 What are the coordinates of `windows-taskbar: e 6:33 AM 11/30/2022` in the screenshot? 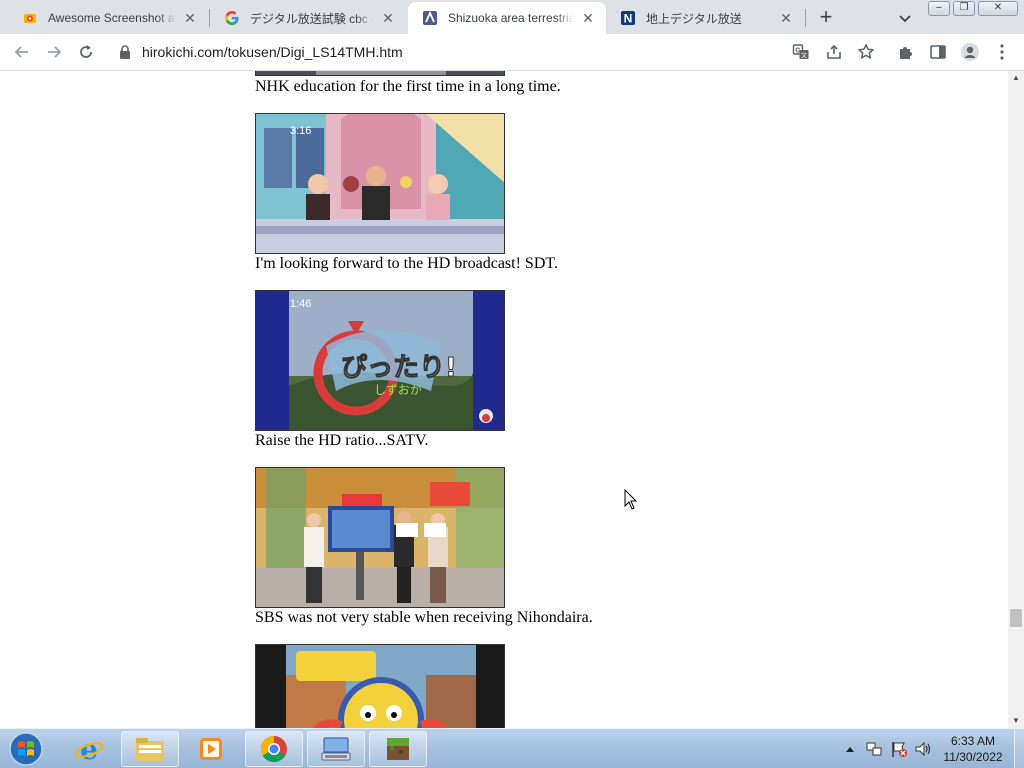 It's located at (512, 748).